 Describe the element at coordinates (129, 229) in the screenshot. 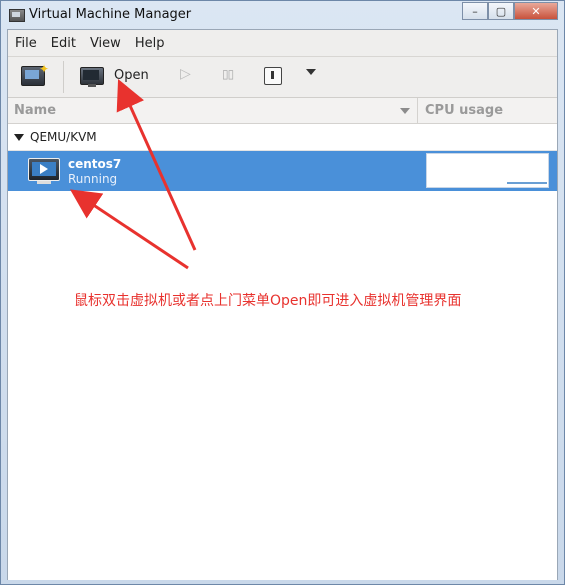

I see `arrow-to-vm` at that location.